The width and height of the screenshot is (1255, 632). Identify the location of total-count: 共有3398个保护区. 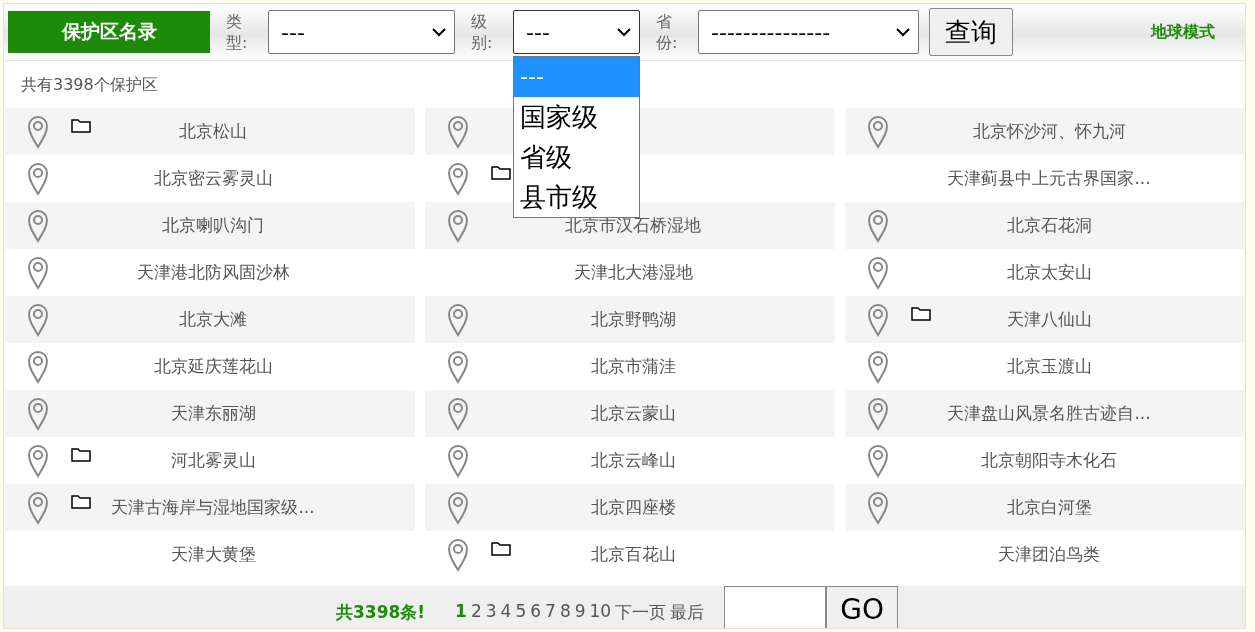
(89, 84).